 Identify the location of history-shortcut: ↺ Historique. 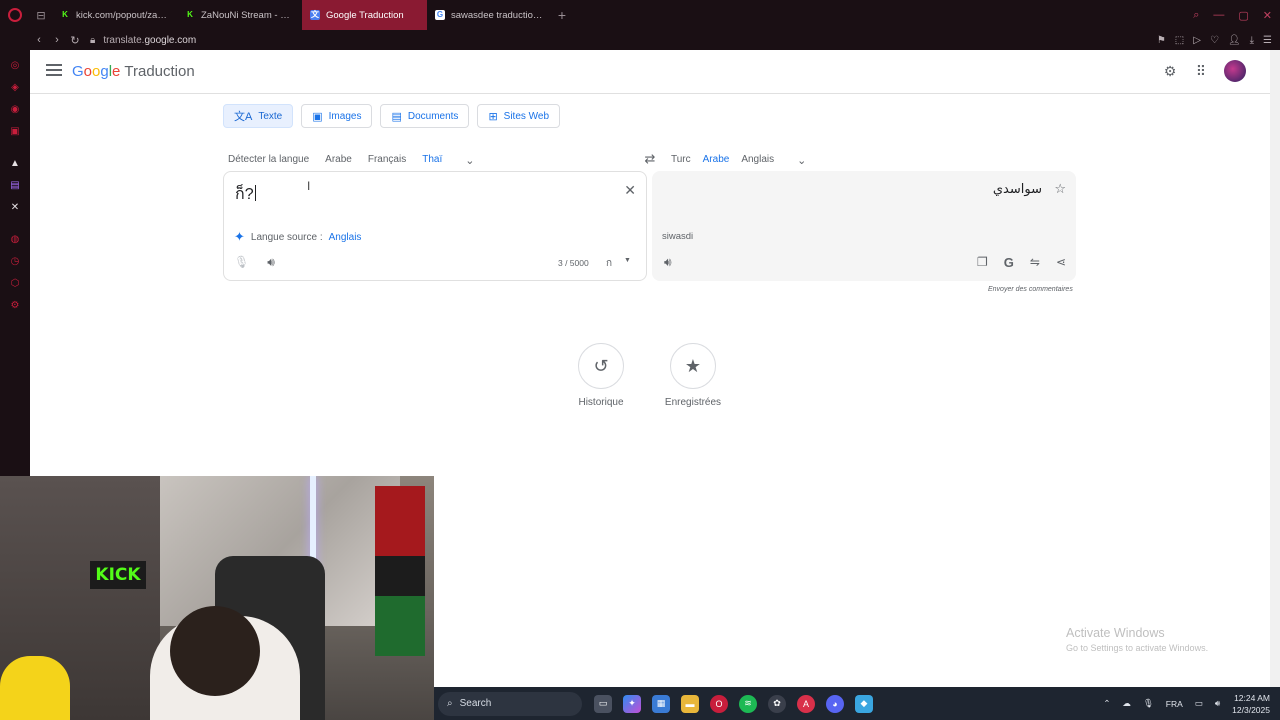
(601, 375).